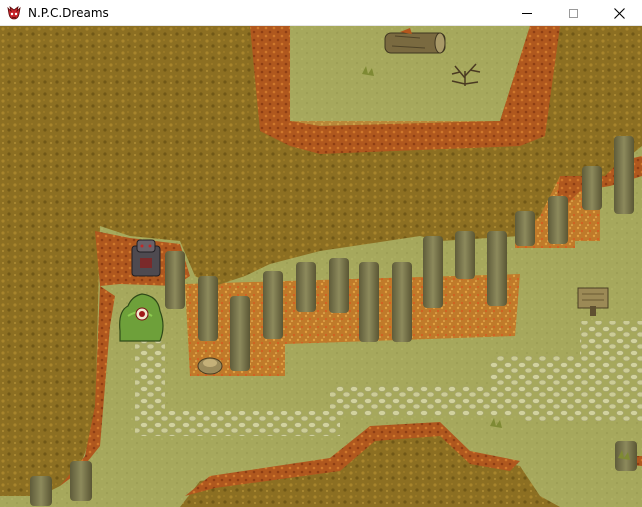 The width and height of the screenshot is (642, 507). I want to click on red-goblin-face-icon, so click(14, 13).